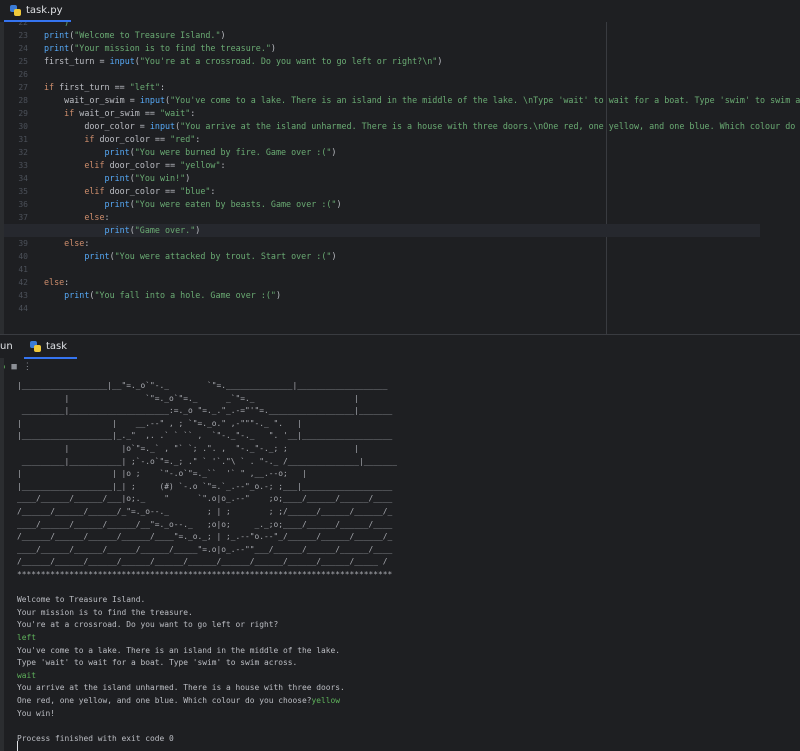  I want to click on code-line: if first_turn == "left":, so click(104, 87).